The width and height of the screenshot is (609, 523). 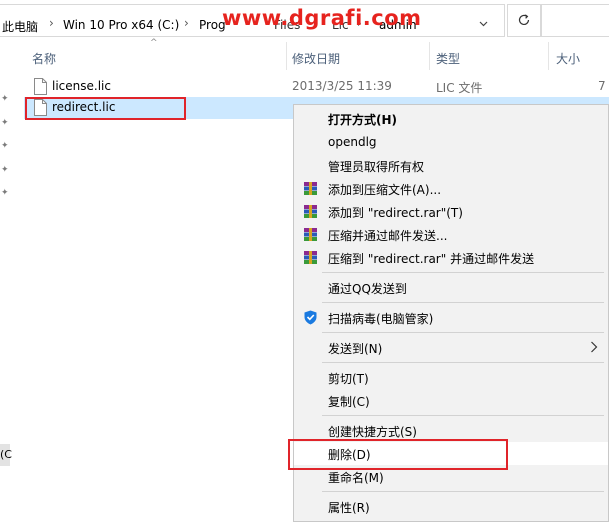 I want to click on navigation-pane: ✦ ✦ ✦ ✦ ✦ (C, so click(x=7, y=281).